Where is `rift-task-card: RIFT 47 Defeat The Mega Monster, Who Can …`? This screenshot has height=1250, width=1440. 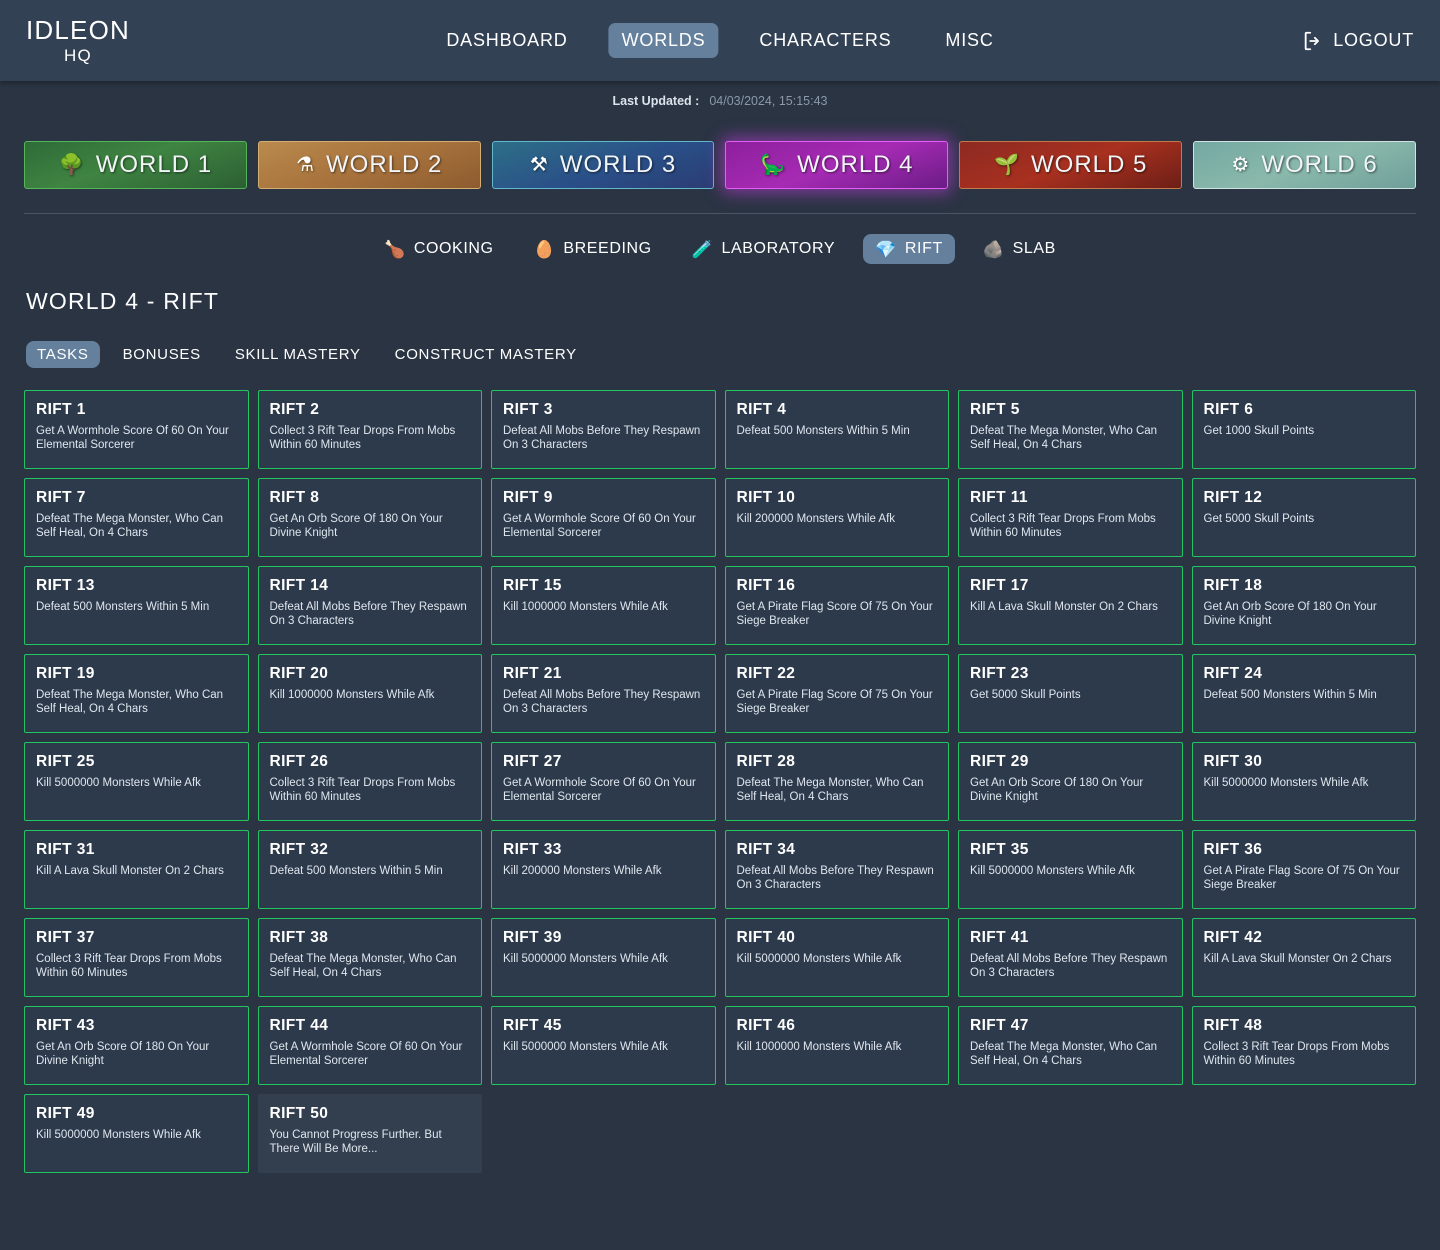
rift-task-card: RIFT 47 Defeat The Mega Monster, Who Can … is located at coordinates (1070, 1045).